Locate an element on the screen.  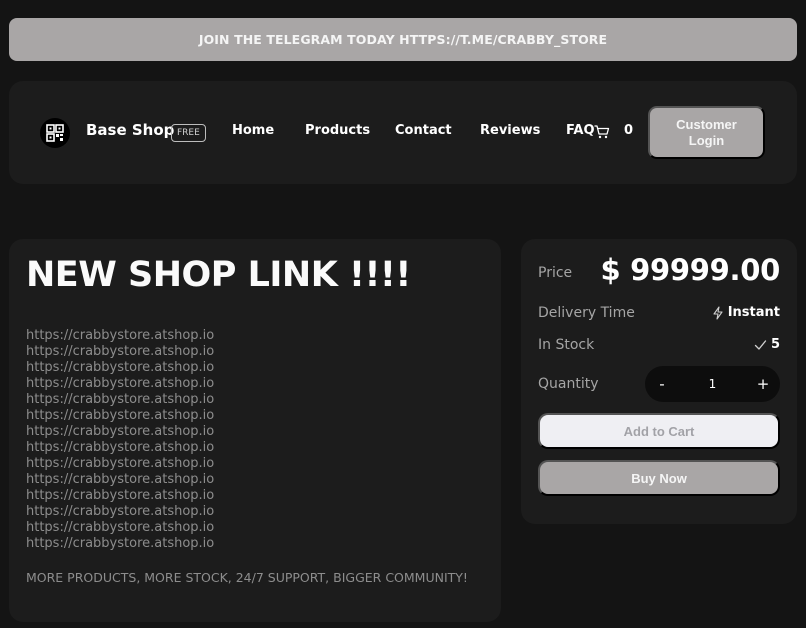
nav-home-link: Home is located at coordinates (253, 130).